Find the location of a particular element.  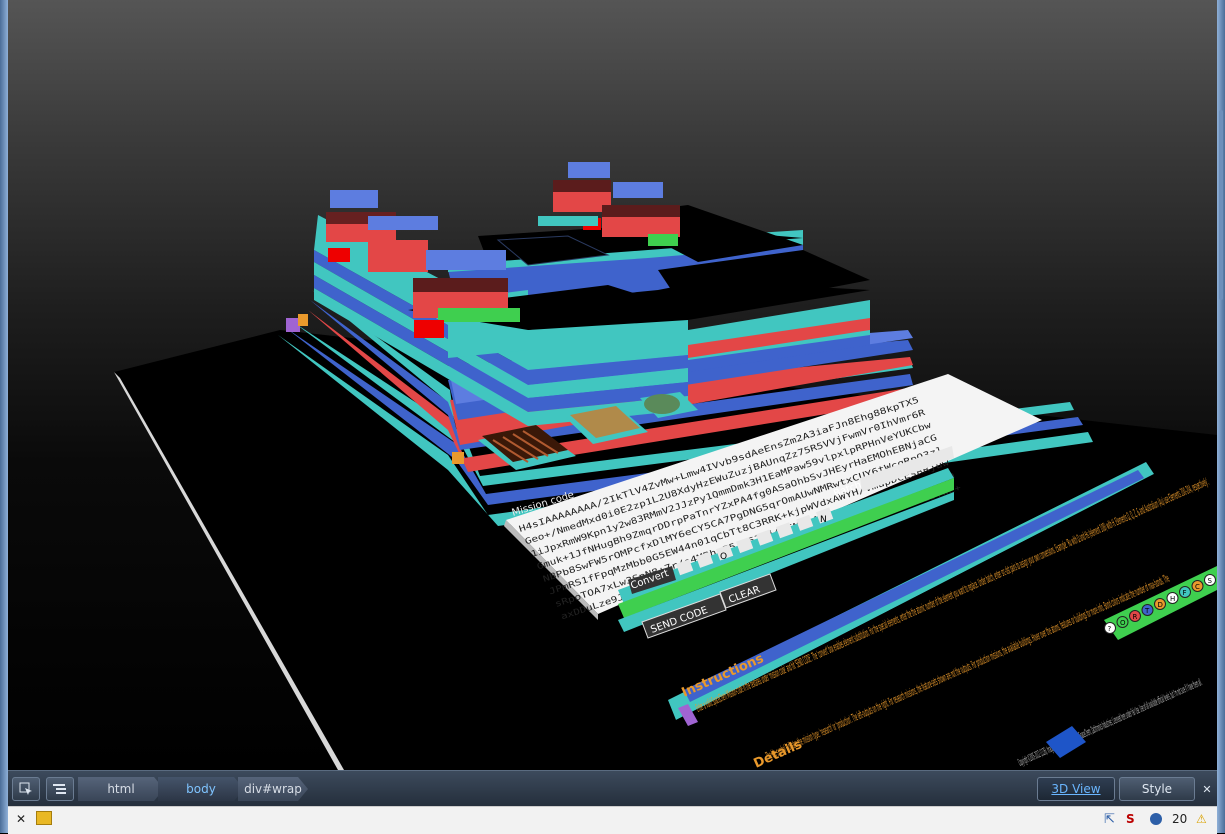

symbol-option: D is located at coordinates (1160, 604).